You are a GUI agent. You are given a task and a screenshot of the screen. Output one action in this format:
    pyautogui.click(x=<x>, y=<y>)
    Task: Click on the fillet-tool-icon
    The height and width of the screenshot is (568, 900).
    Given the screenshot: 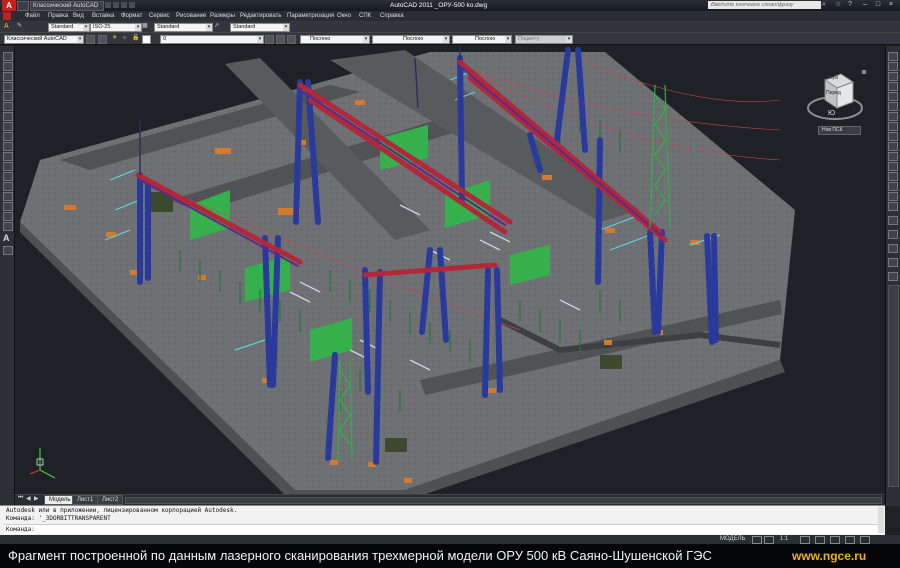 What is the action you would take?
    pyautogui.click(x=893, y=196)
    